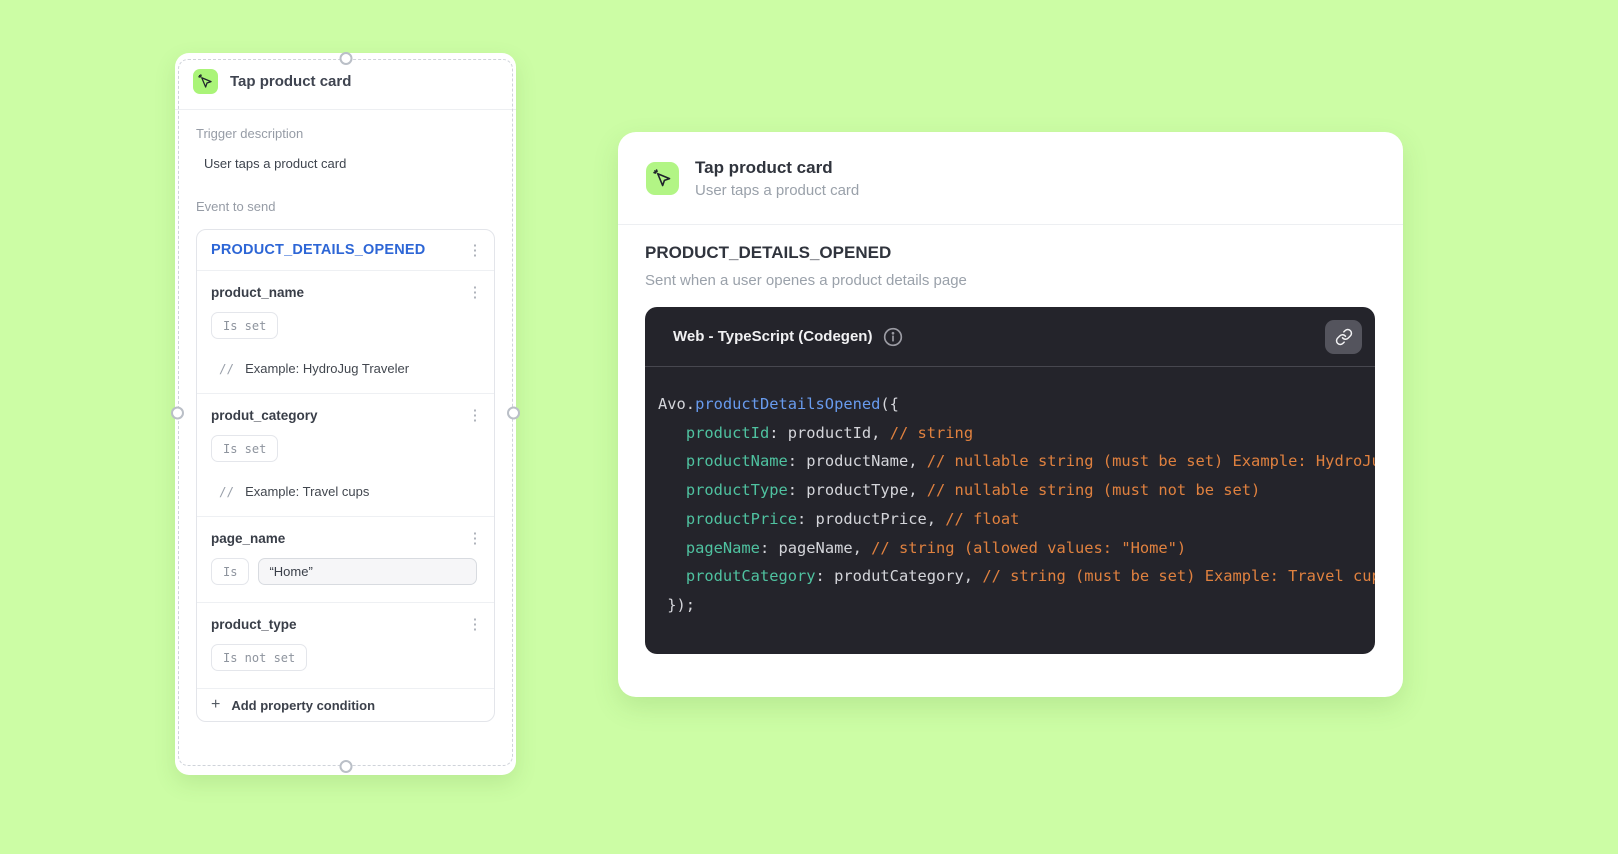 The width and height of the screenshot is (1618, 854). What do you see at coordinates (1010, 337) in the screenshot?
I see `code-snippet-header: Web - TypeScript (Codegen)` at bounding box center [1010, 337].